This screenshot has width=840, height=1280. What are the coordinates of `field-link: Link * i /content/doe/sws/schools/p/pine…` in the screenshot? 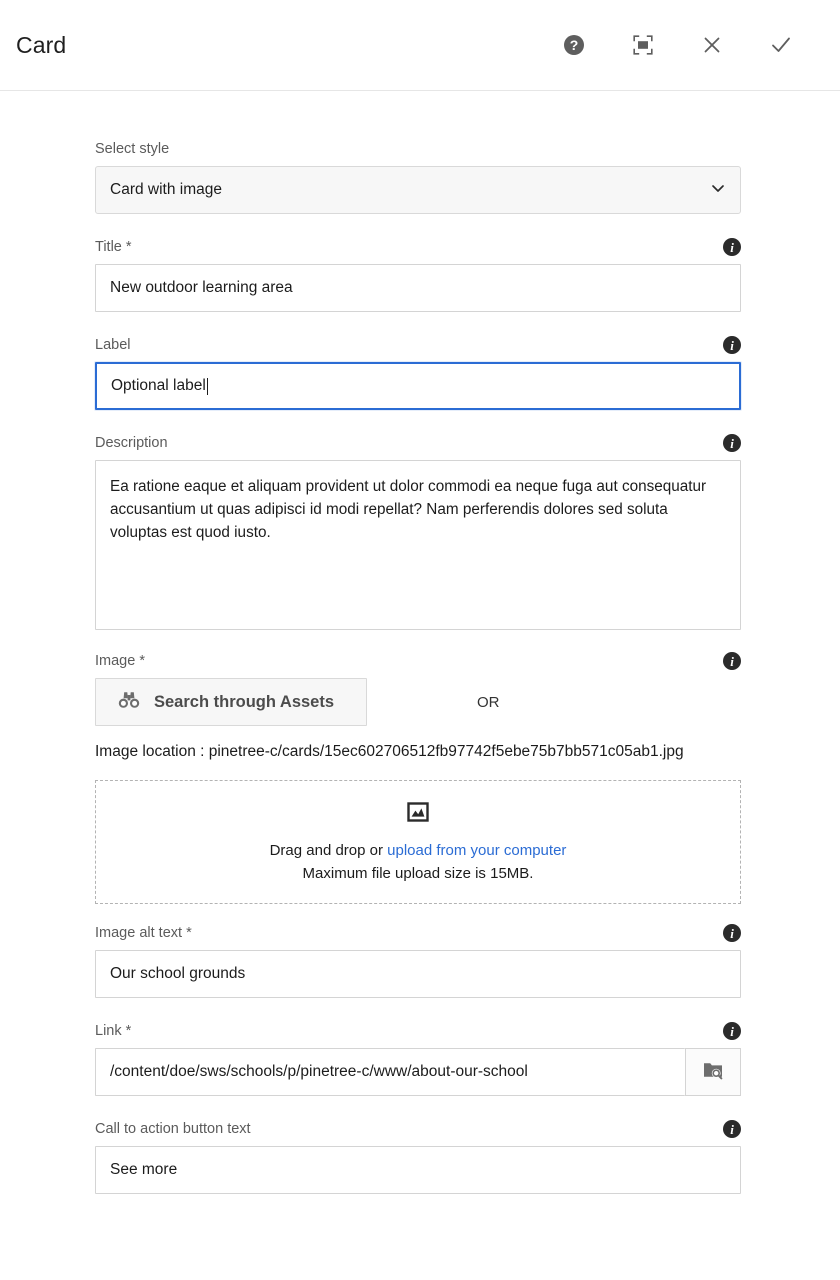 It's located at (418, 1058).